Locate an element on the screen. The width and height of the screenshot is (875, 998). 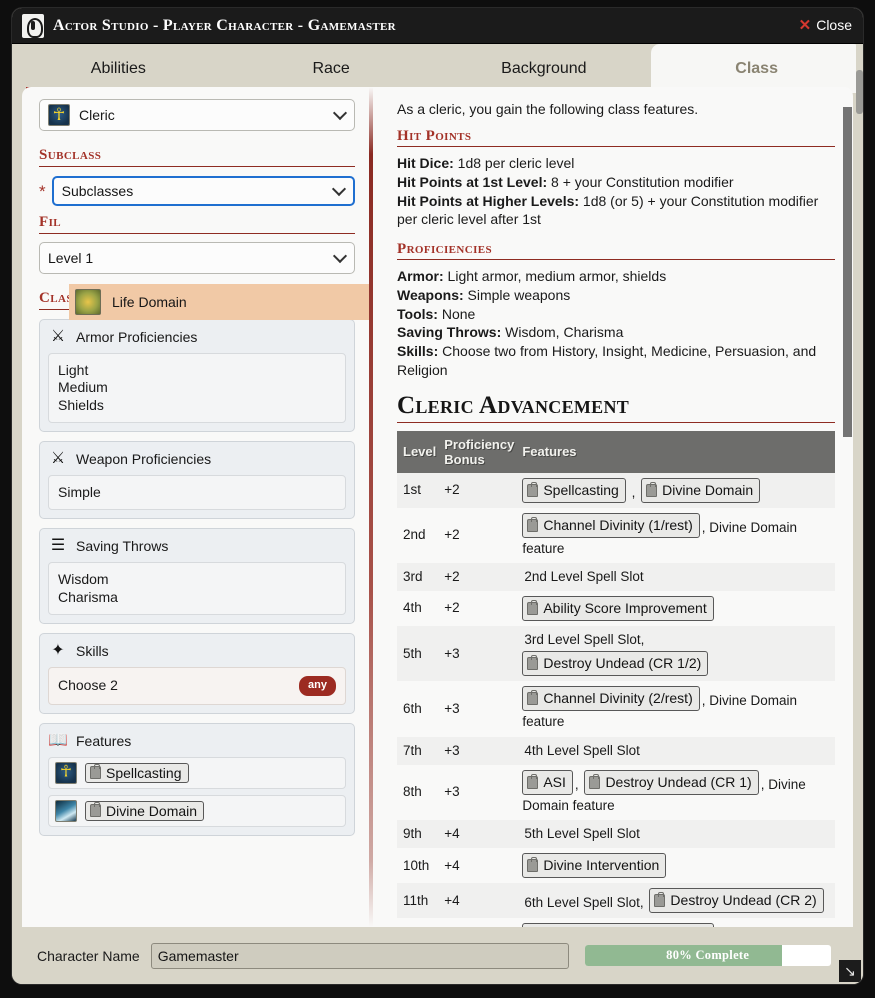
hit-points-heading: Hit Points is located at coordinates (616, 137).